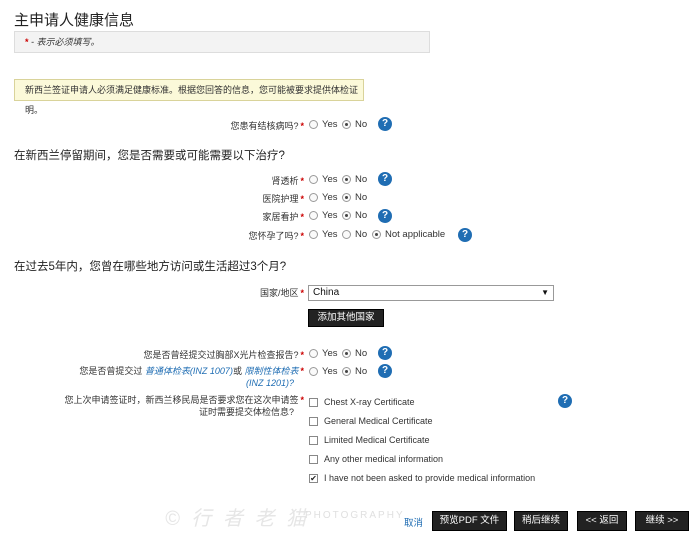 This screenshot has height=552, width=700. I want to click on pregnant-yes-radio: Yes, so click(323, 234).